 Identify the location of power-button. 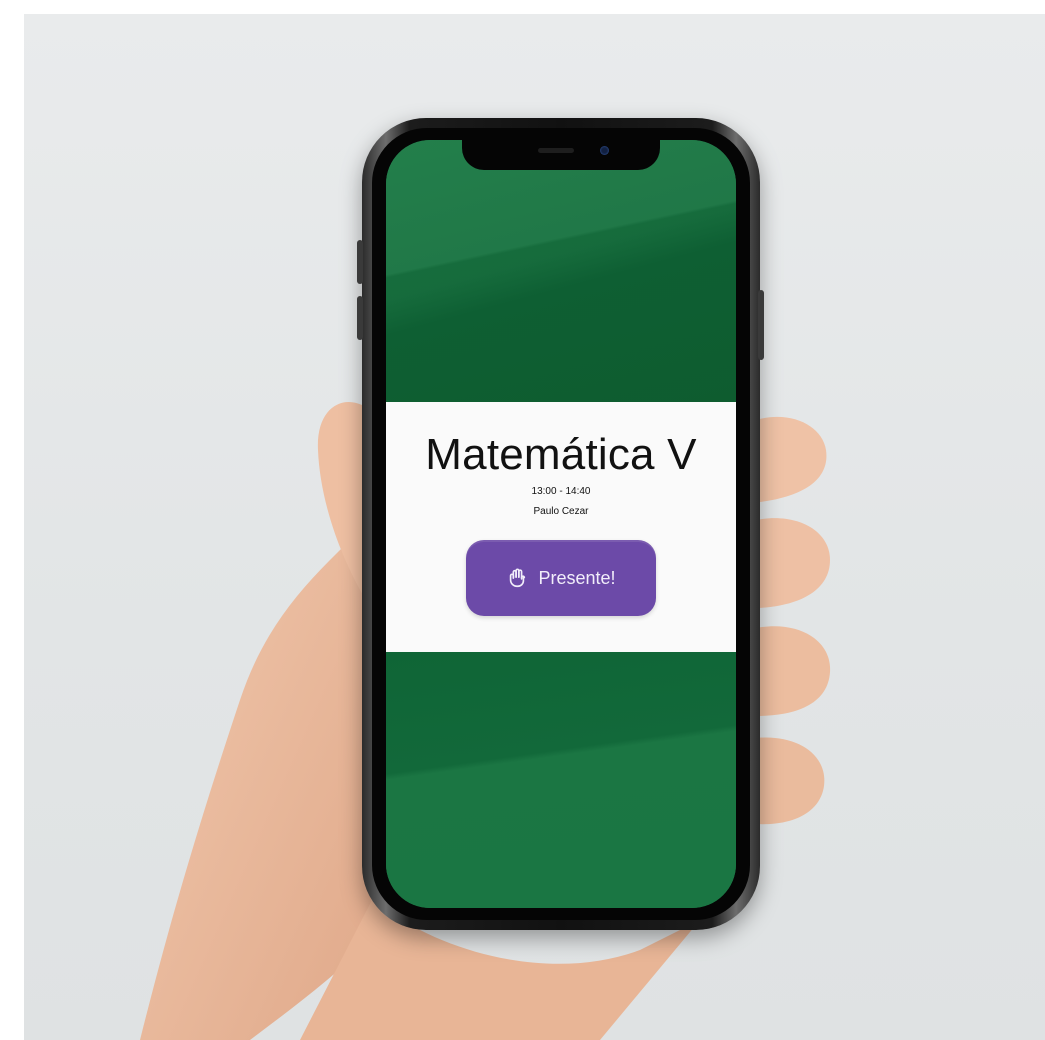
(761, 325).